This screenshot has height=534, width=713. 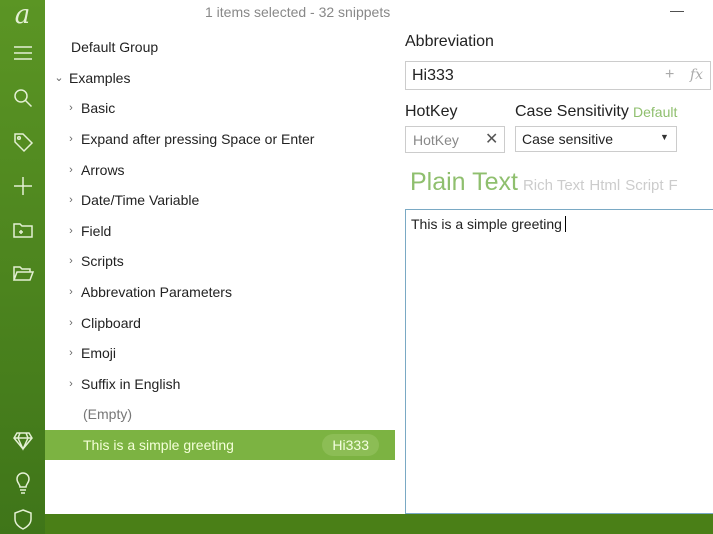 I want to click on label: Clipboard, so click(x=111, y=322).